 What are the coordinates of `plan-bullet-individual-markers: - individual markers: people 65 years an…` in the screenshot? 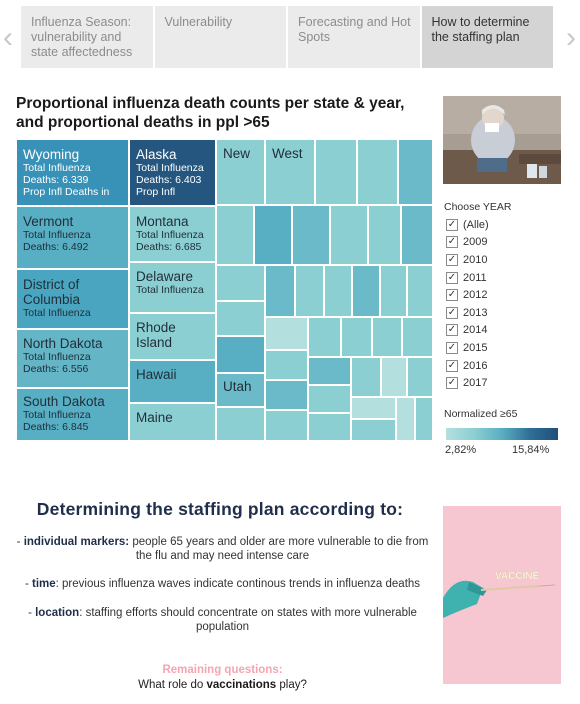 It's located at (222, 549).